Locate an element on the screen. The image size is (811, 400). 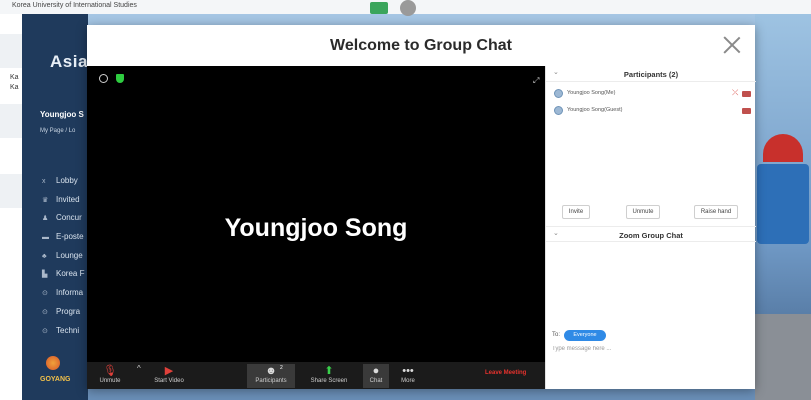
building-icon: ▙ is located at coordinates (45, 275).